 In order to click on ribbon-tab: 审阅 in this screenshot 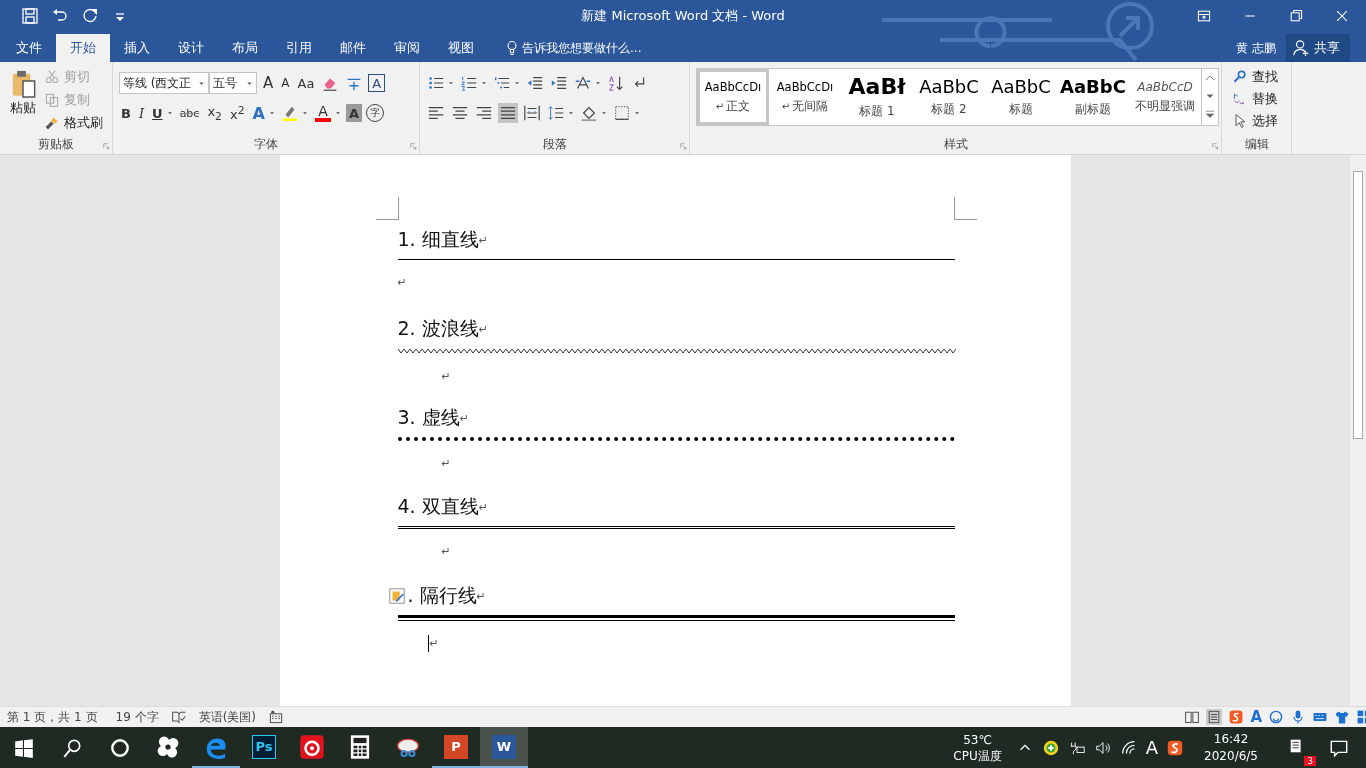, I will do `click(407, 48)`.